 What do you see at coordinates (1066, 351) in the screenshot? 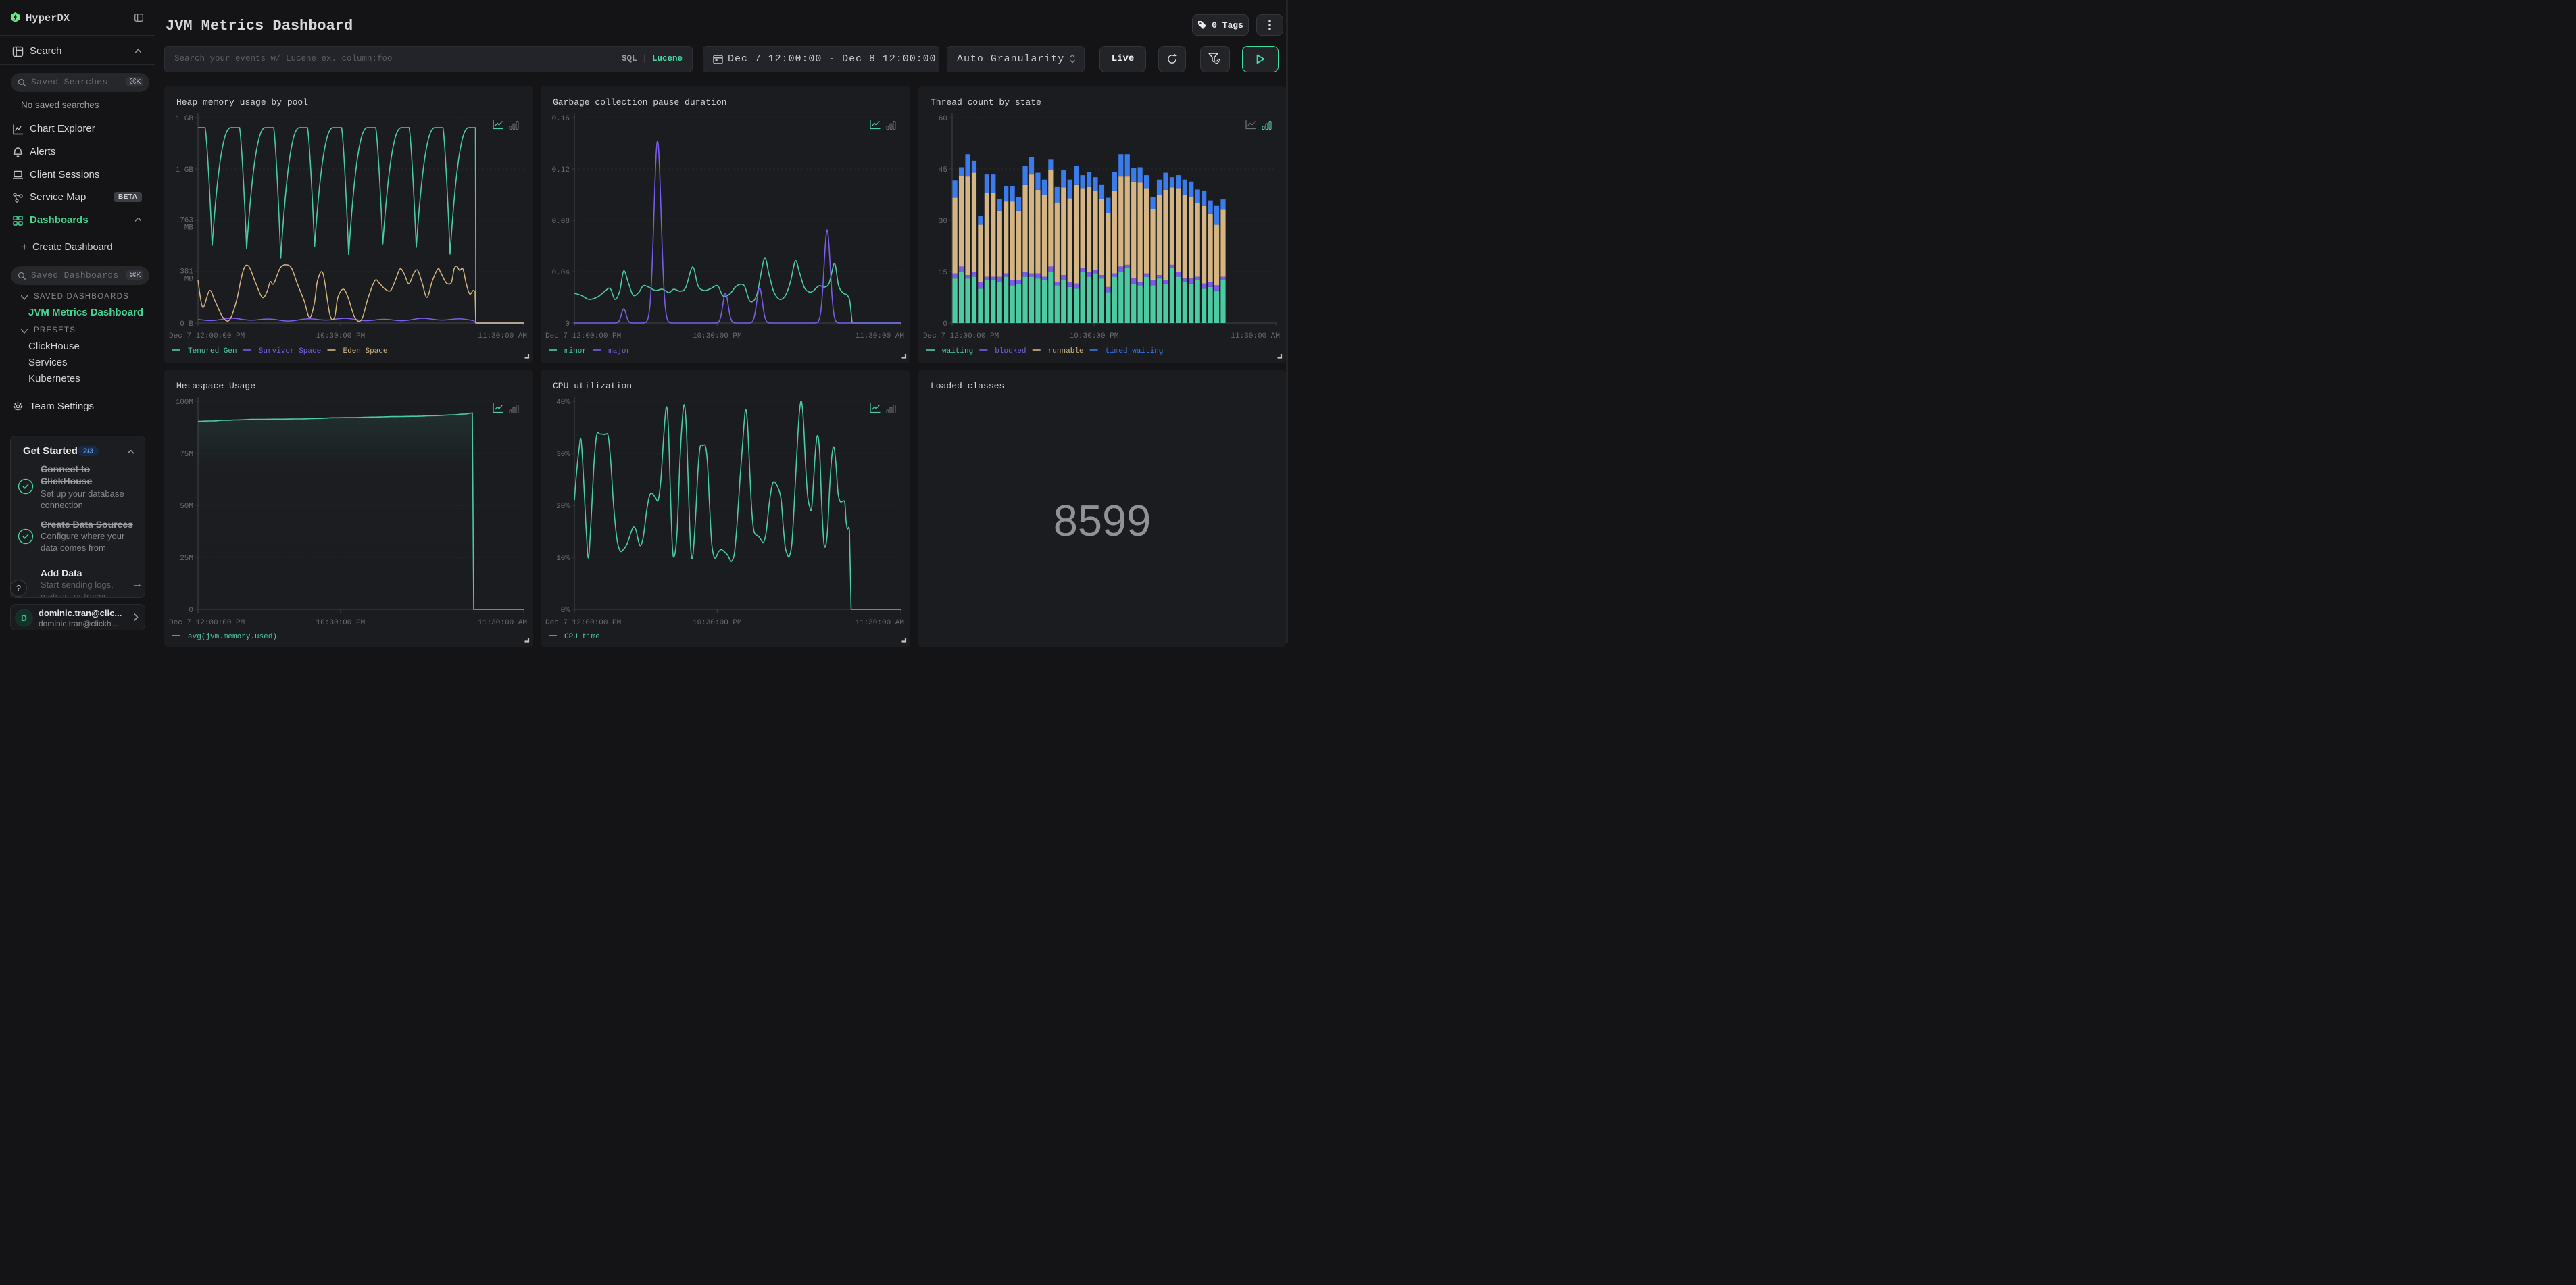
I see `svg-text: runnable` at bounding box center [1066, 351].